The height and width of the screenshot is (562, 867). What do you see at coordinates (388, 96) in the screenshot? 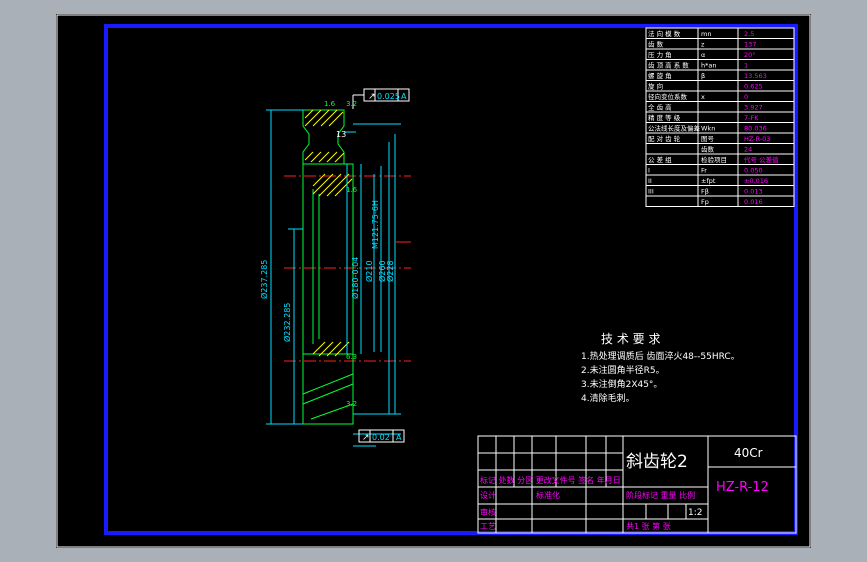
I see `svg-text: 0.025` at bounding box center [388, 96].